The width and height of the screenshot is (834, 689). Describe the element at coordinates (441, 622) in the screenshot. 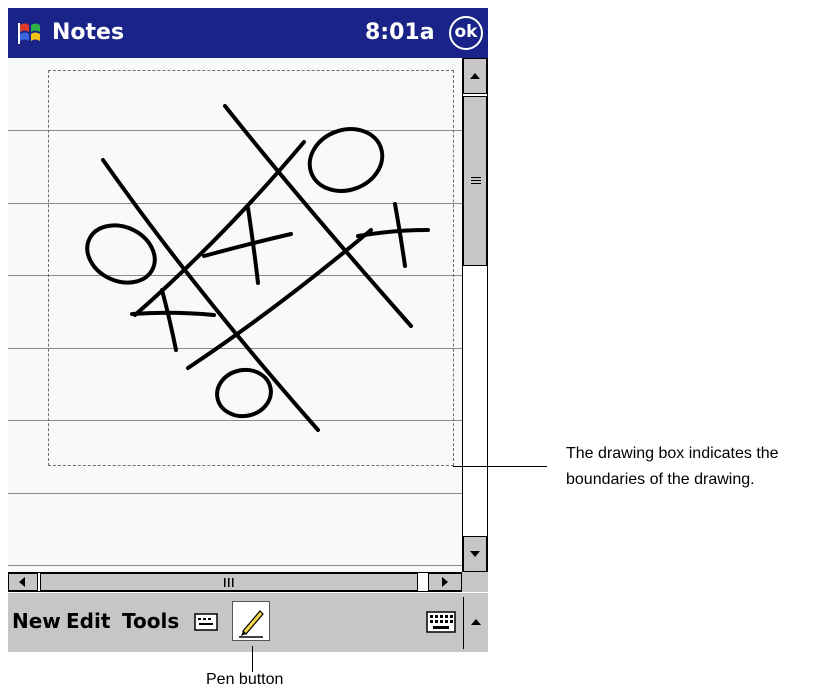

I see `keyboard-icon` at that location.